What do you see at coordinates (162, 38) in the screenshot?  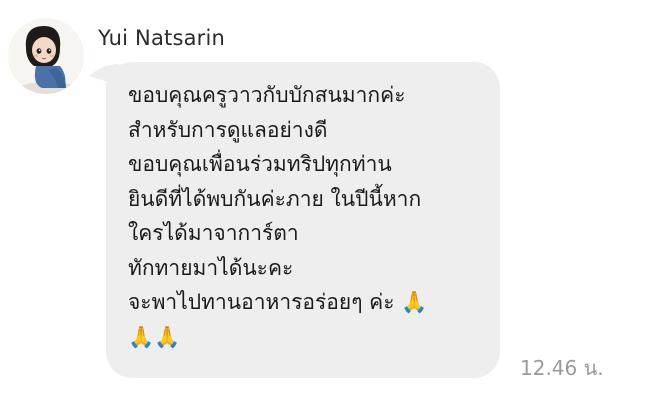 I see `sender-name: Yui Natsarin` at bounding box center [162, 38].